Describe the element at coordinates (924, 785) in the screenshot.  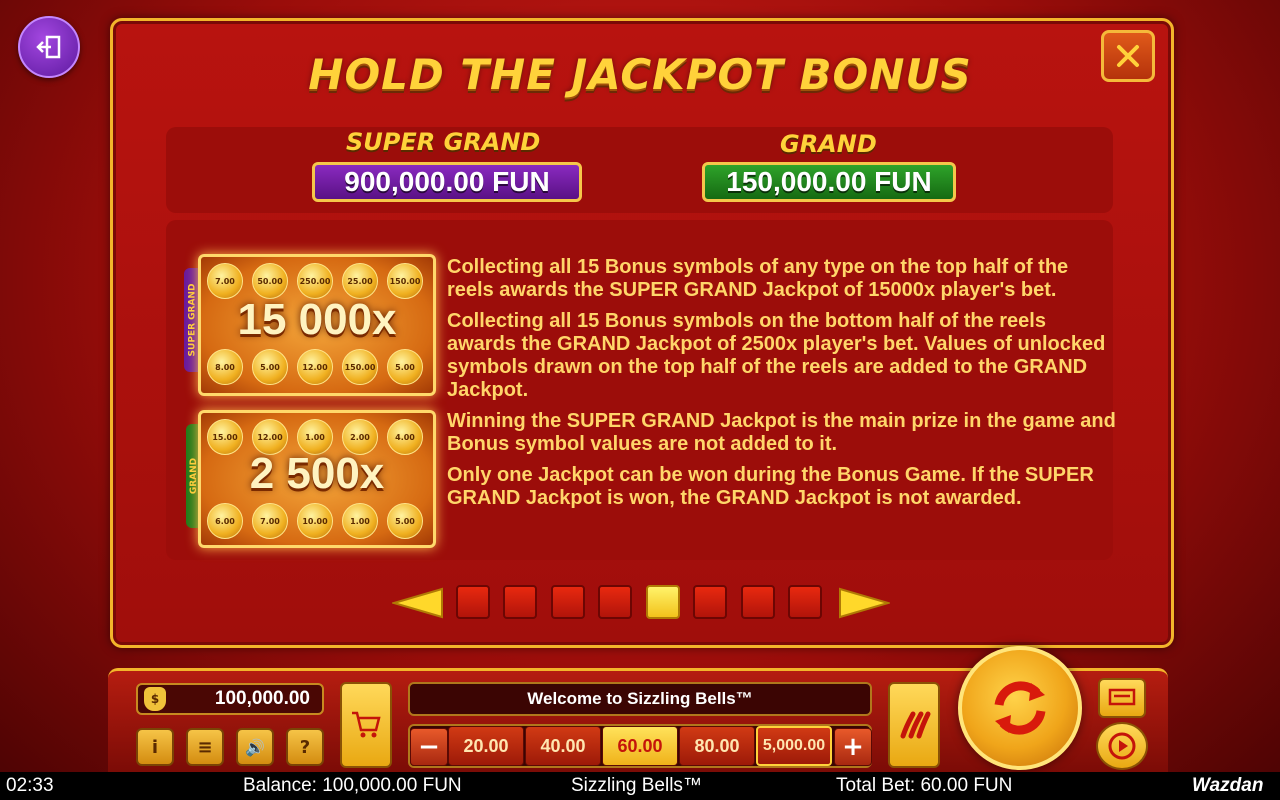
I see `status-total-bet: Total Bet: 60.00 FUN` at that location.